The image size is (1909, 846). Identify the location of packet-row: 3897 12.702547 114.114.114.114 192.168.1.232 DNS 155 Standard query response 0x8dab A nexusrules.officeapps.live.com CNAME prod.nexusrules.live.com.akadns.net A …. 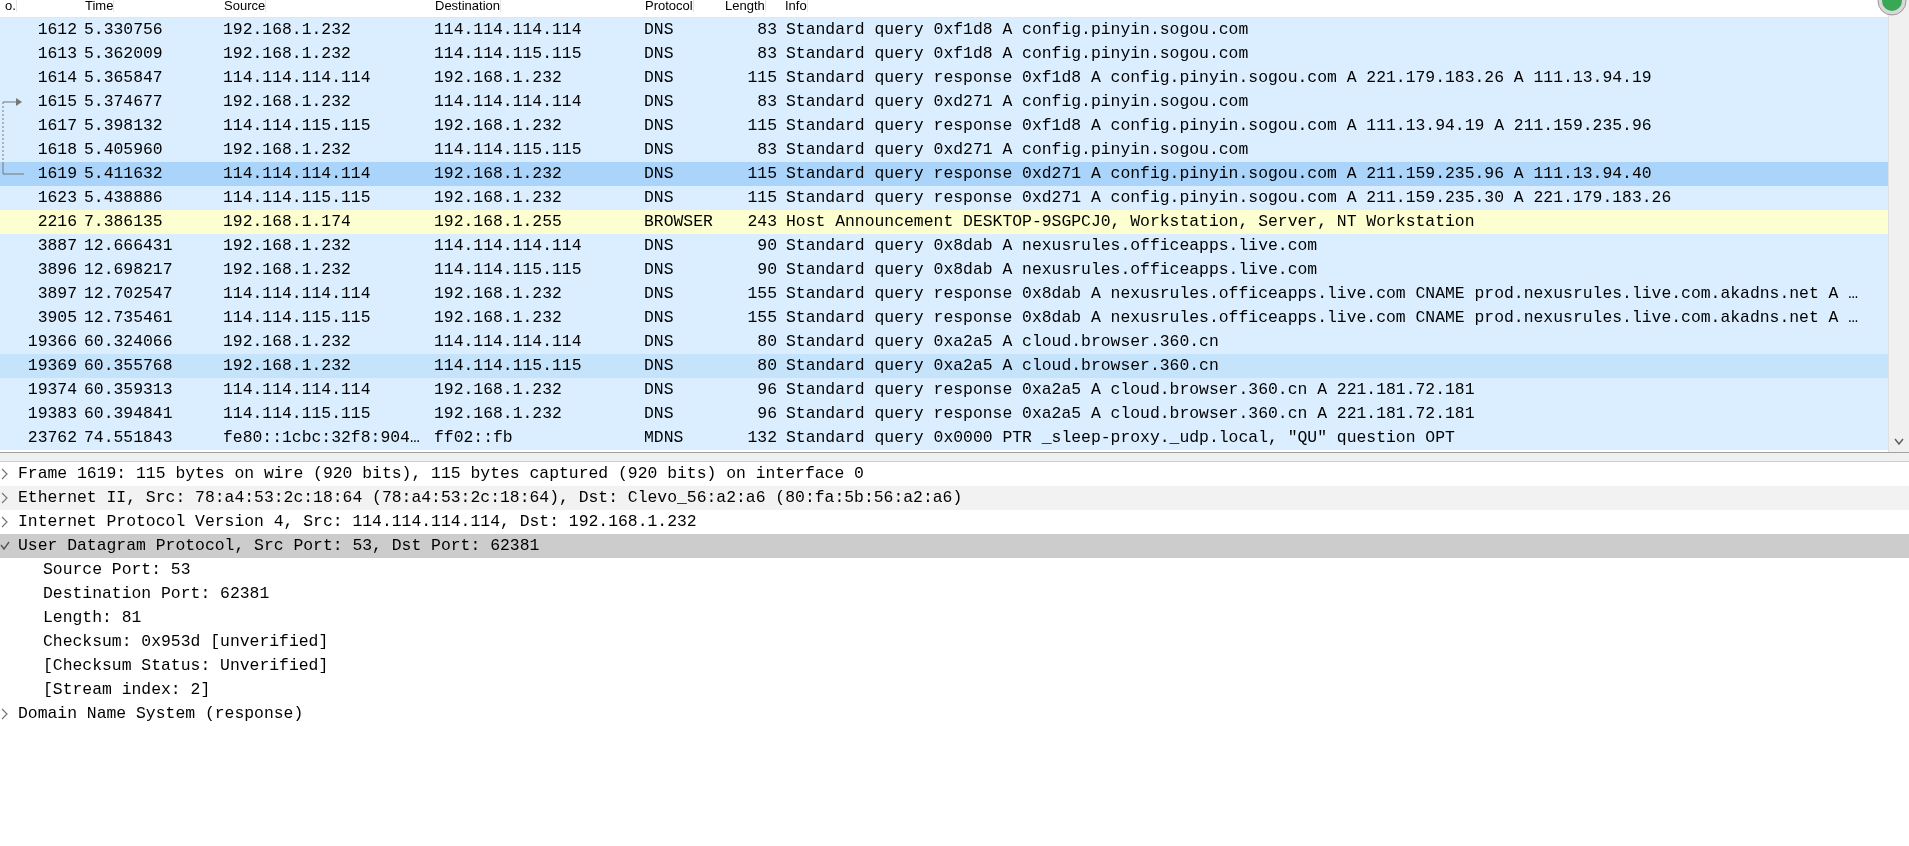
(944, 294).